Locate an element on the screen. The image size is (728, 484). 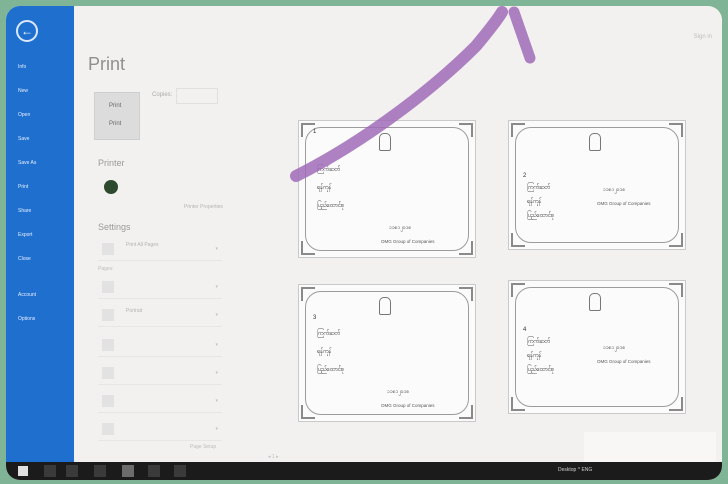
page-setup-link: Page Setup is located at coordinates (203, 447).